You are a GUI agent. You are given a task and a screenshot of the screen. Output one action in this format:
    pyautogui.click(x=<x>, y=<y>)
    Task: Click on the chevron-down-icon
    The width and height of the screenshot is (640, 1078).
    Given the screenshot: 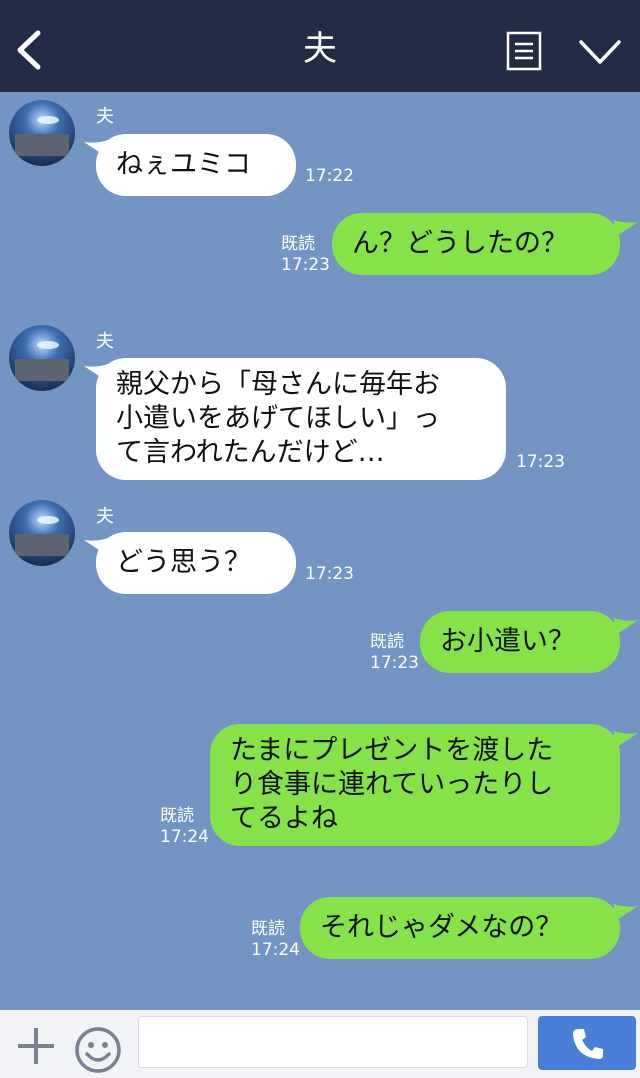 What is the action you would take?
    pyautogui.click(x=600, y=52)
    